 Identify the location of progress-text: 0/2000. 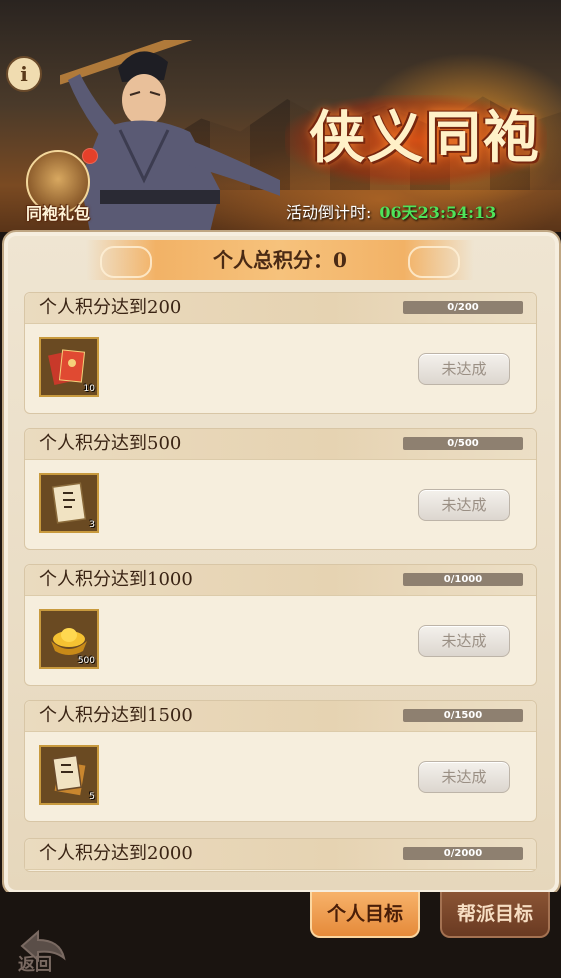
(463, 853).